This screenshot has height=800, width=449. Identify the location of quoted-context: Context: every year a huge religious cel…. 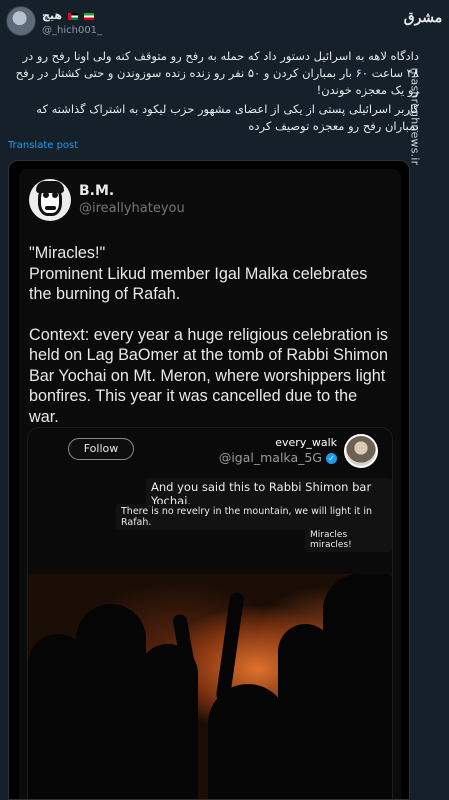
(209, 375).